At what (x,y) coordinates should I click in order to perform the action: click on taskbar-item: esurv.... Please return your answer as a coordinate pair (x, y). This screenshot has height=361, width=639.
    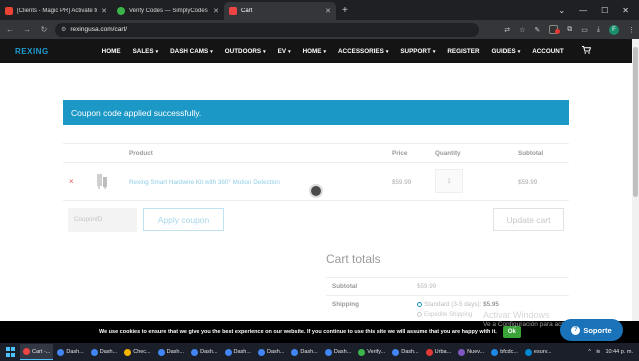
    Looking at the image, I should click on (538, 352).